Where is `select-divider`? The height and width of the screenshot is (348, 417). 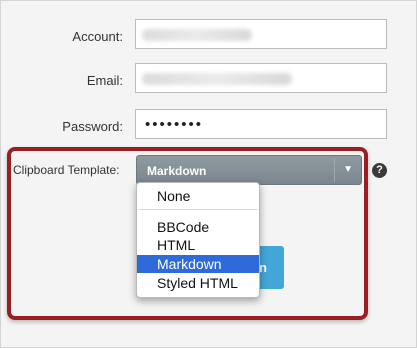 select-divider is located at coordinates (334, 170).